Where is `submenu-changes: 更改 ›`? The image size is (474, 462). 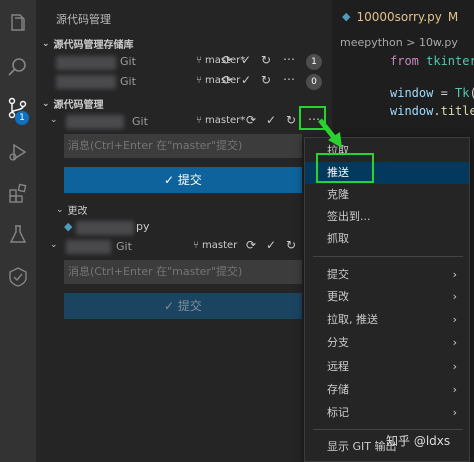
submenu-changes: 更改 › is located at coordinates (387, 297).